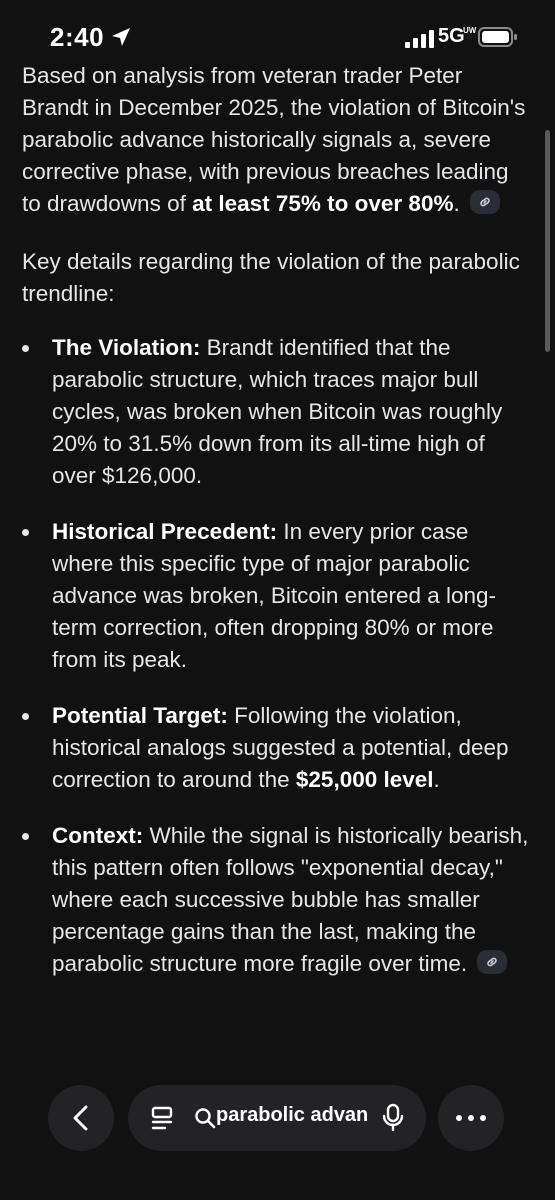 The width and height of the screenshot is (555, 1200). I want to click on intro-end: ., so click(456, 203).